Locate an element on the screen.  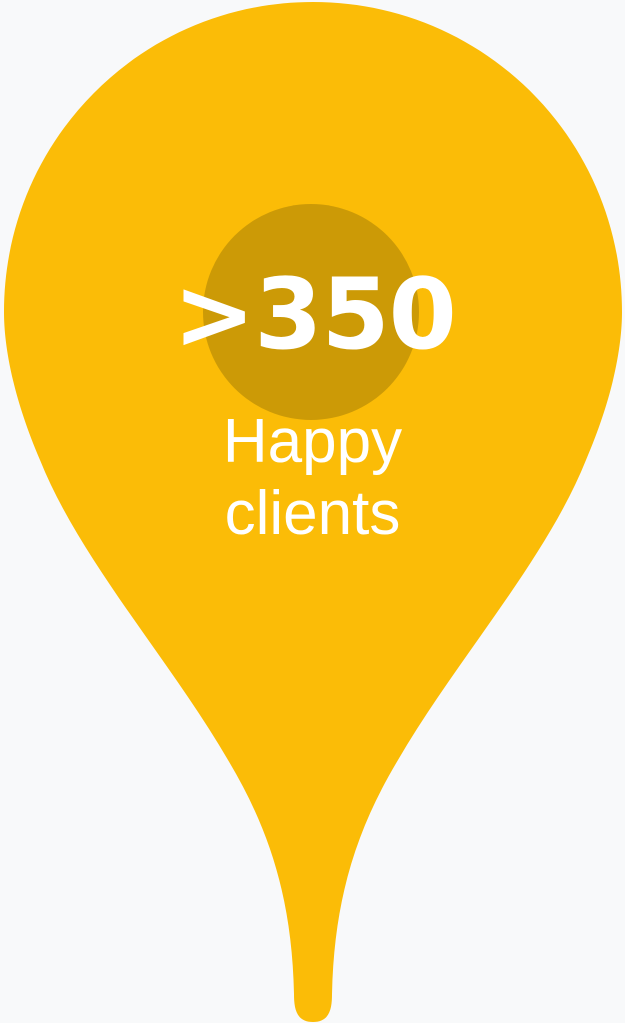
stat-label-line1: Happy is located at coordinates (312, 441).